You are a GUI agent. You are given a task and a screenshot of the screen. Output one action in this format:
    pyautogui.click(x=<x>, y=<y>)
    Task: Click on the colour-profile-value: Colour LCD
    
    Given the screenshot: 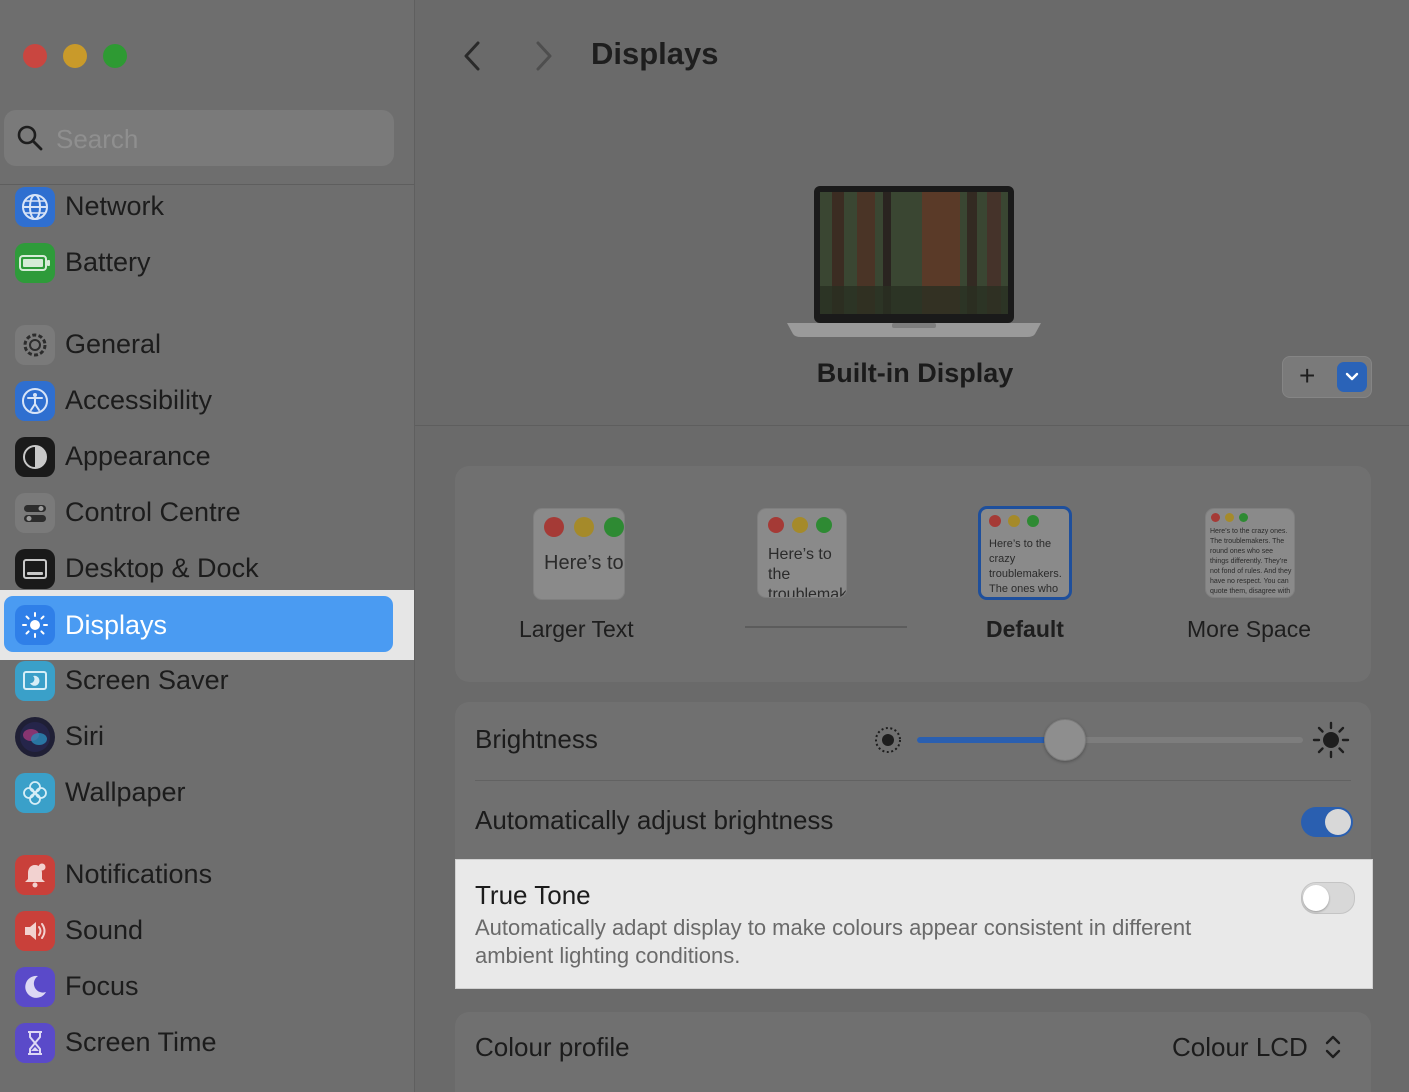 What is the action you would take?
    pyautogui.click(x=1240, y=1047)
    